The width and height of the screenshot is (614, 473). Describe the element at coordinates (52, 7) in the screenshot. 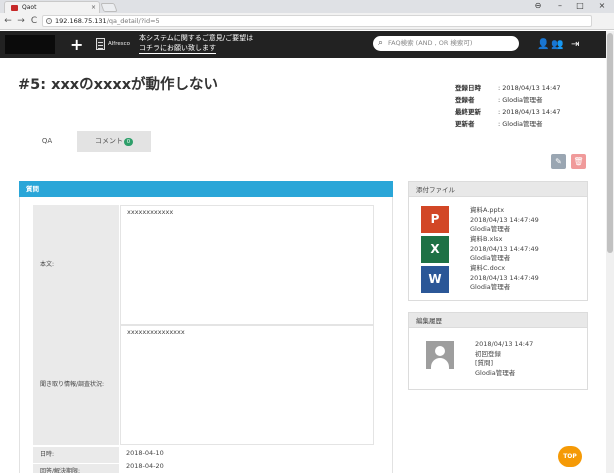

I see `browser-tab: Qaot ×` at that location.